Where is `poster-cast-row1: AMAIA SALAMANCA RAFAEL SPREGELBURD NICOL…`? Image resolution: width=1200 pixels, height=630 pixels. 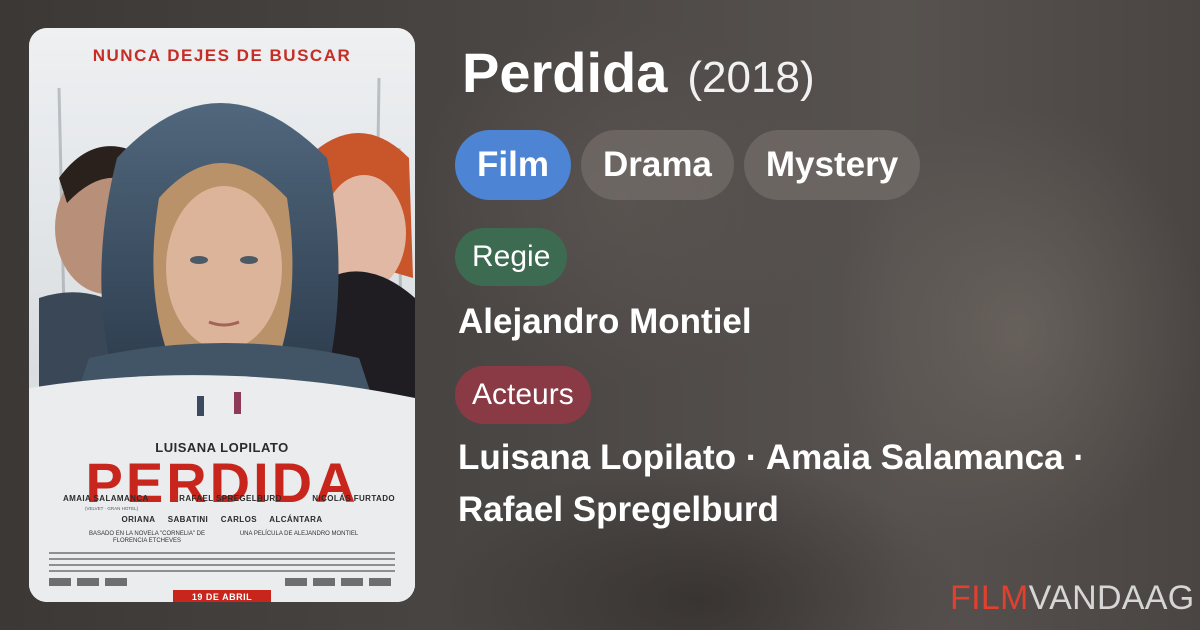
poster-cast-row1: AMAIA SALAMANCA RAFAEL SPREGELBURD NICOL… is located at coordinates (229, 498).